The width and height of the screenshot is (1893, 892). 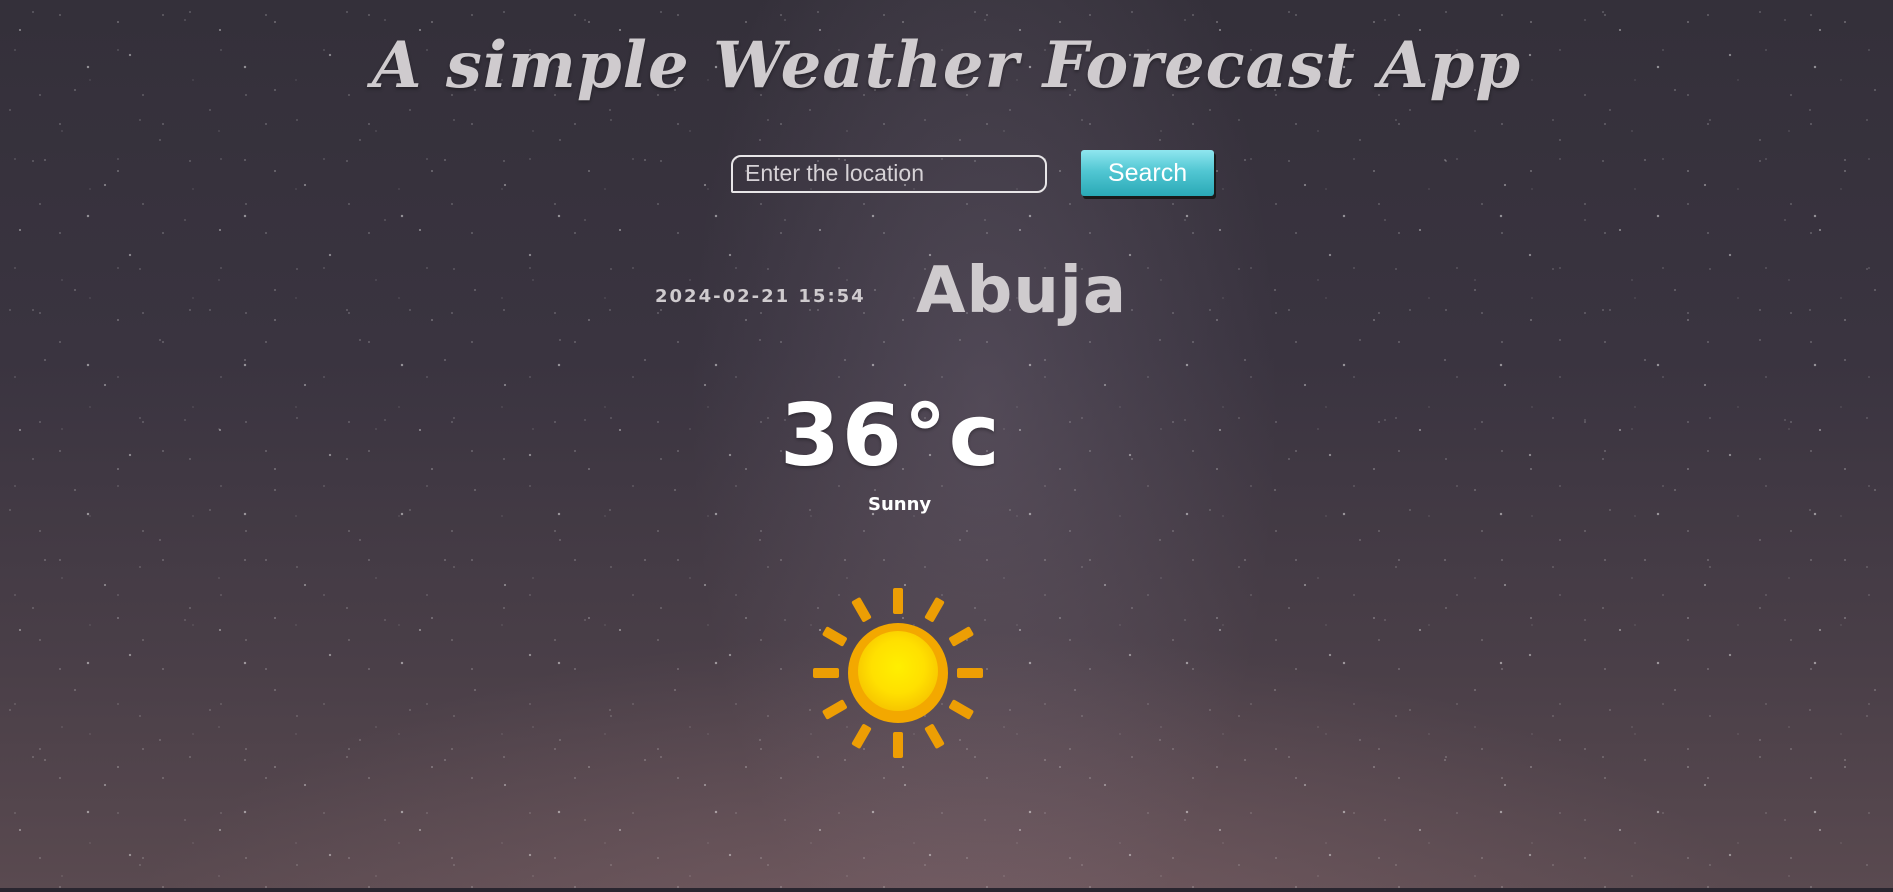 What do you see at coordinates (946, 890) in the screenshot?
I see `bottom-strip` at bounding box center [946, 890].